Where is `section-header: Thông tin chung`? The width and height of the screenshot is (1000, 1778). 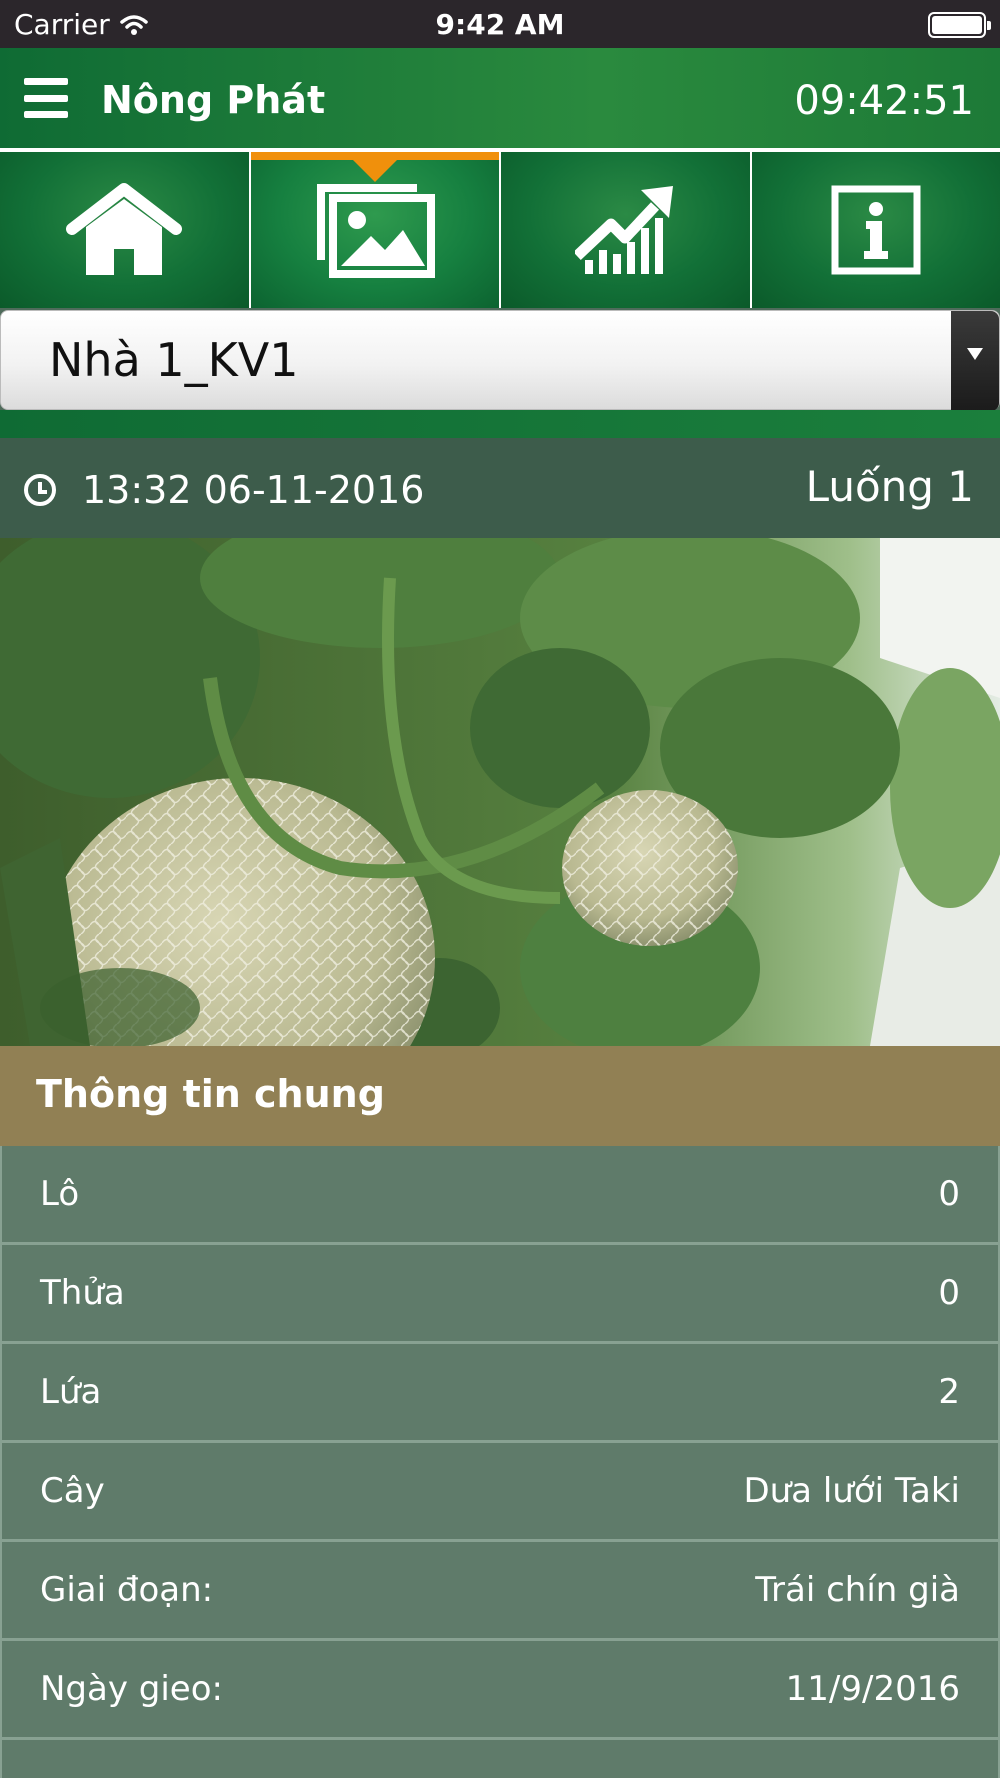
section-header: Thông tin chung is located at coordinates (500, 1096).